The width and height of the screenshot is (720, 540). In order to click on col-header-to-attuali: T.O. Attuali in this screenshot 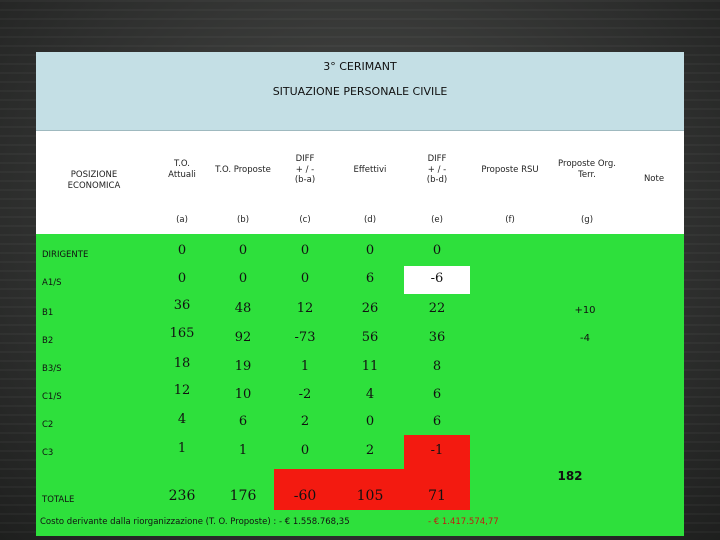, I will do `click(182, 169)`.